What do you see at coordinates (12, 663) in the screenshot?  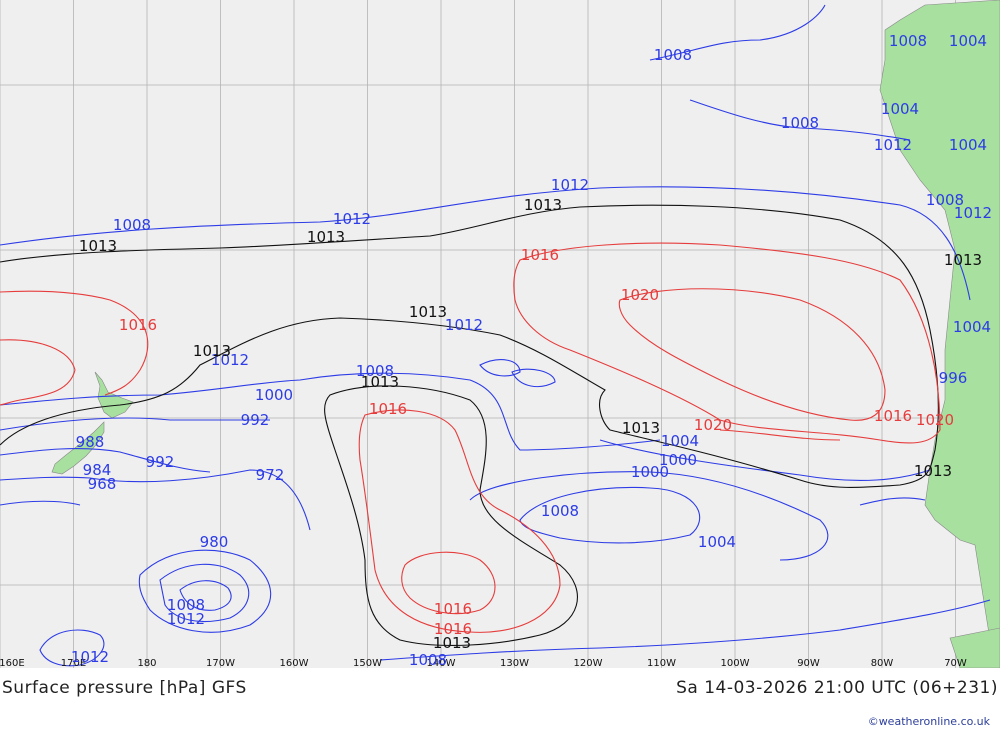 I see `lon-tick-label: 160E` at bounding box center [12, 663].